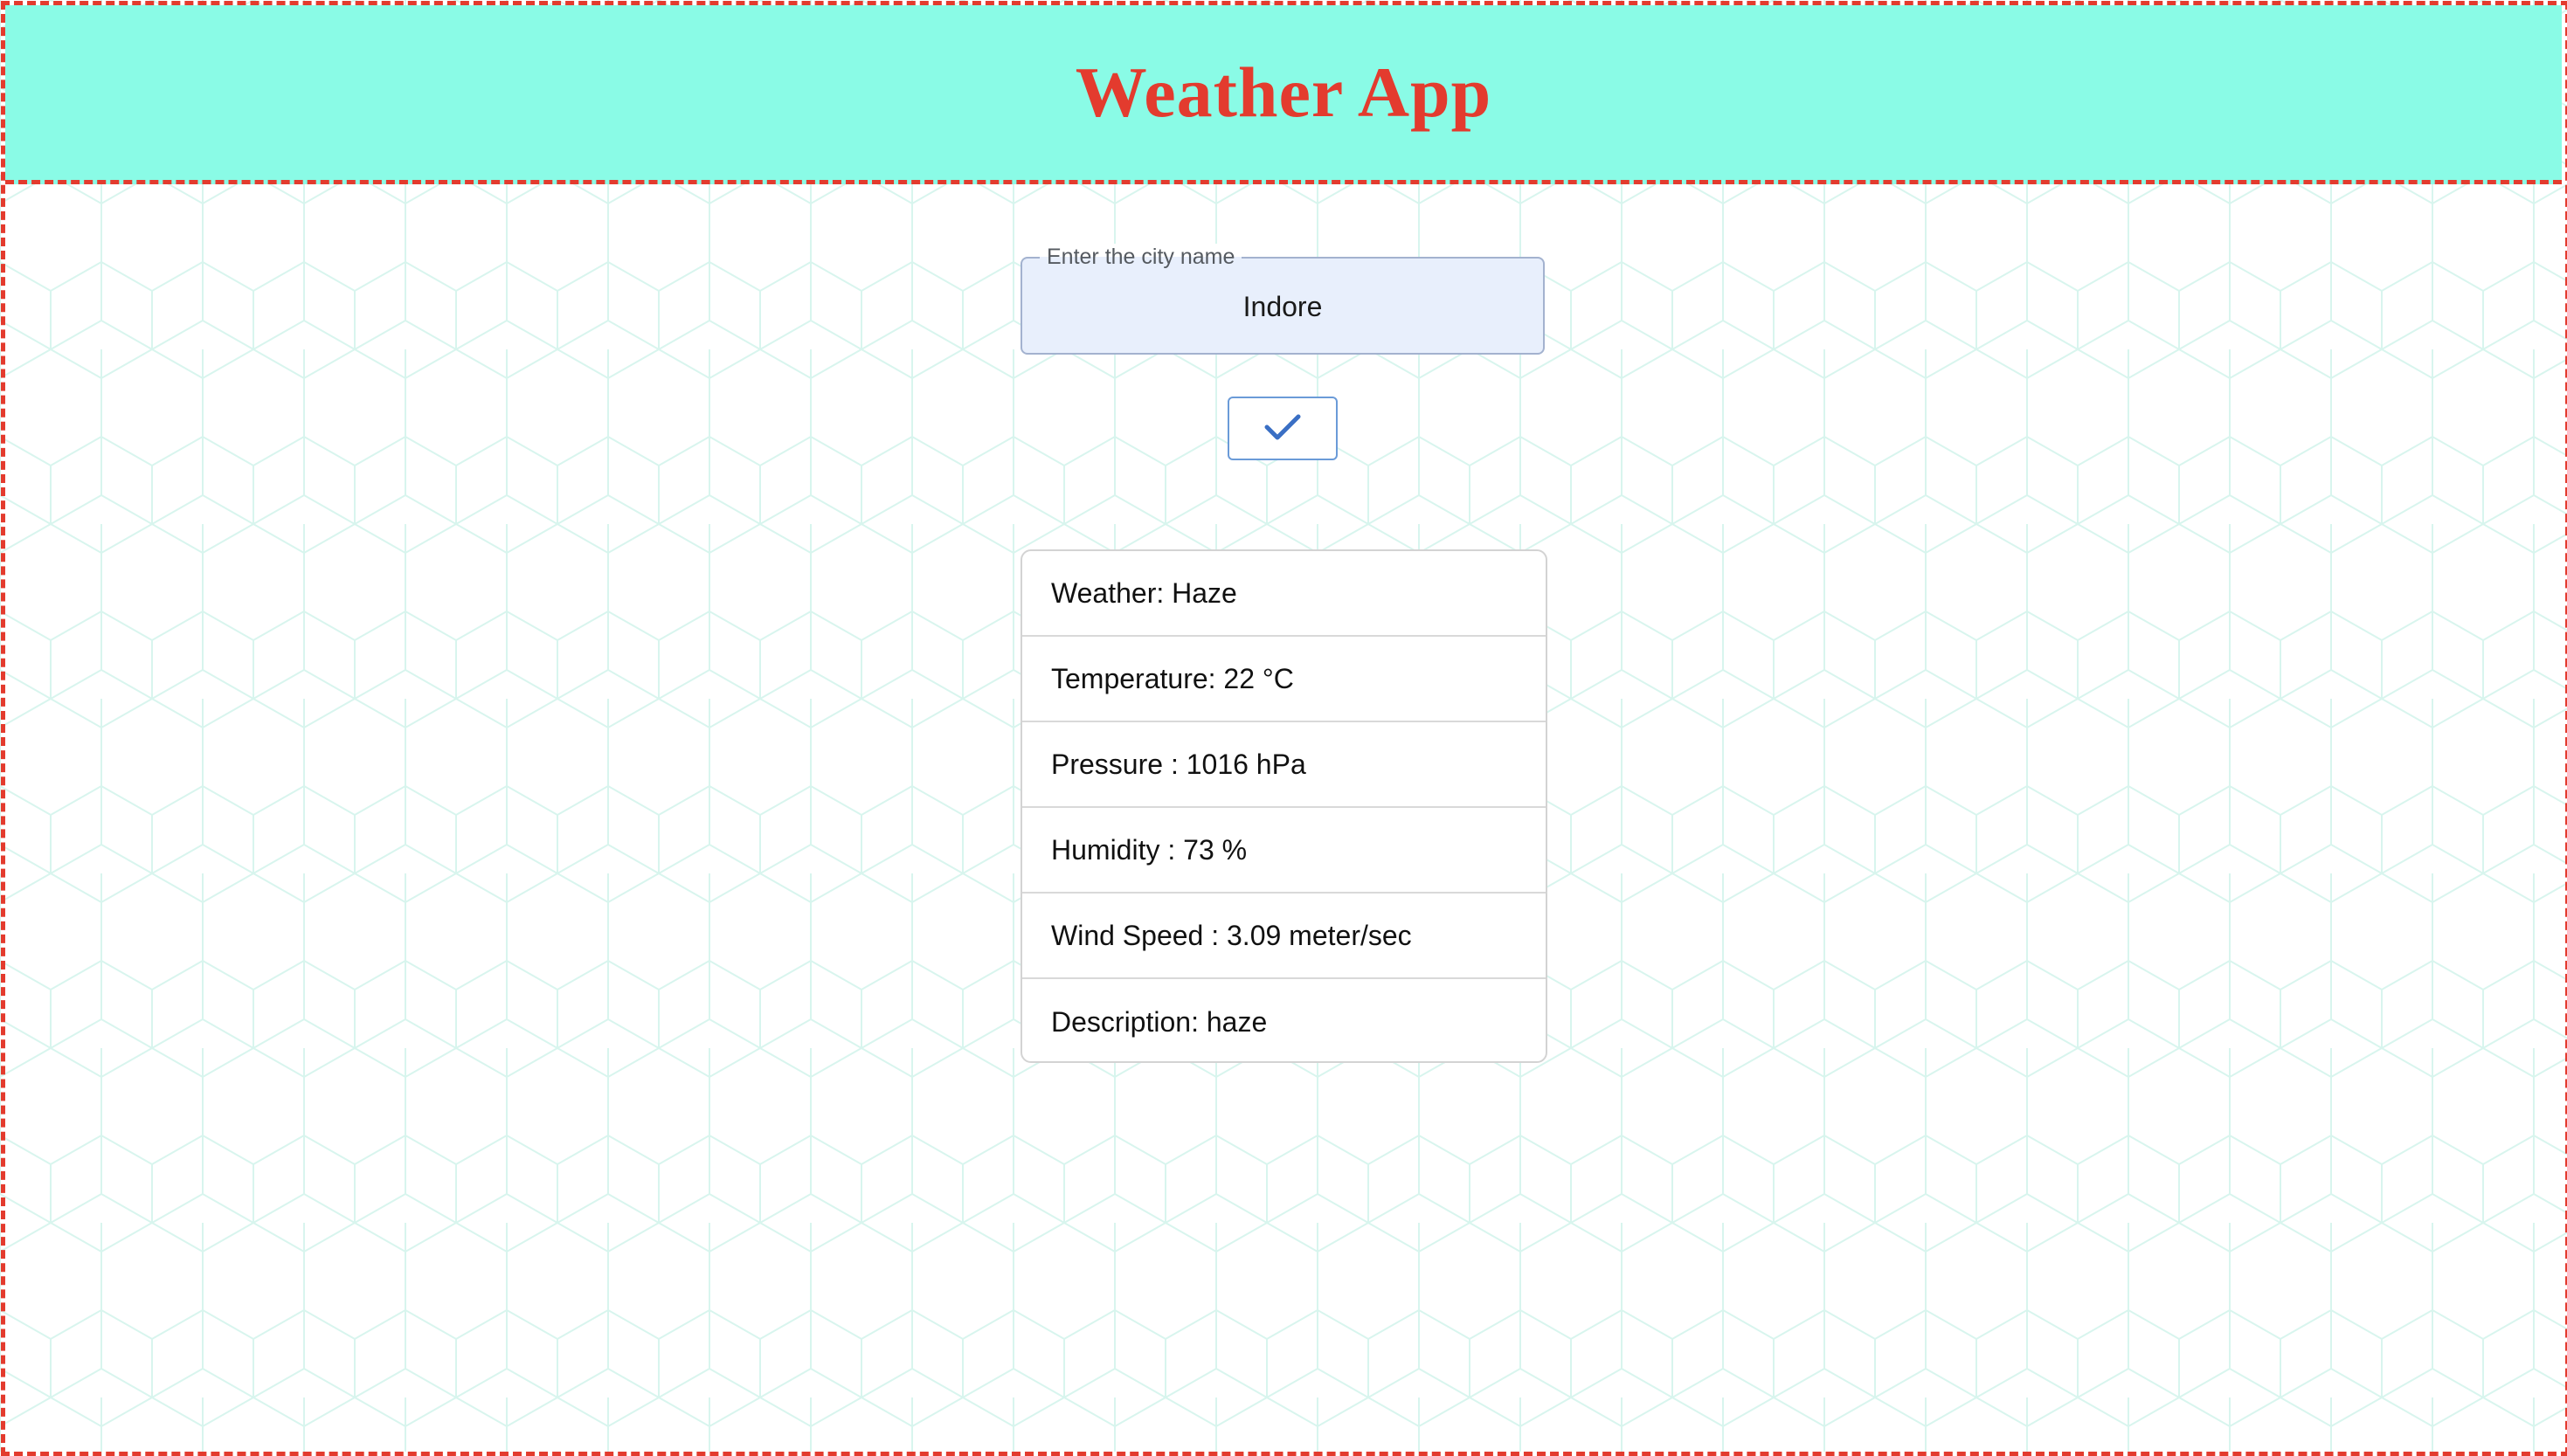 Image resolution: width=2567 pixels, height=1456 pixels. What do you see at coordinates (1284, 594) in the screenshot?
I see `weather-row: Weather: Haze` at bounding box center [1284, 594].